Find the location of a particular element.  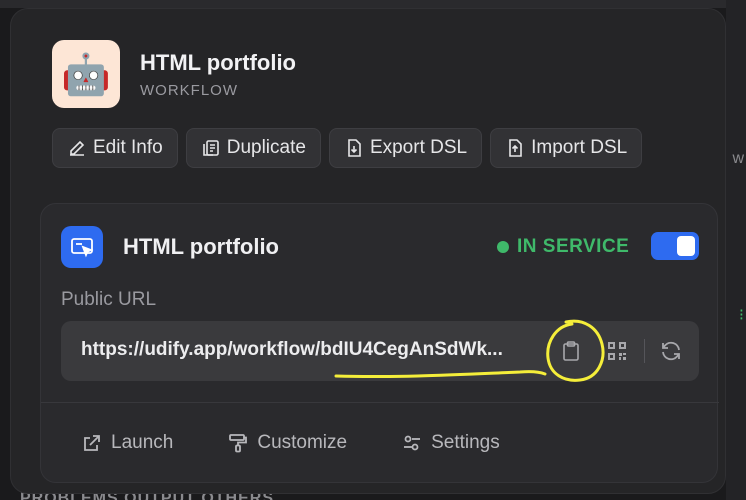

app-header: 🤖 HTML portfolio WORKFLOW is located at coordinates (174, 74).